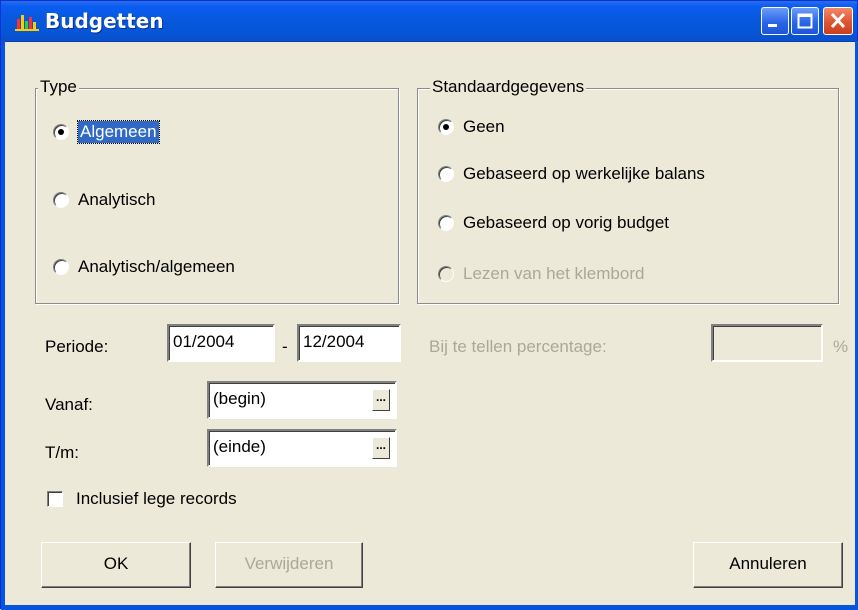  I want to click on radio-klembord: Lezen van het klembord, so click(541, 274).